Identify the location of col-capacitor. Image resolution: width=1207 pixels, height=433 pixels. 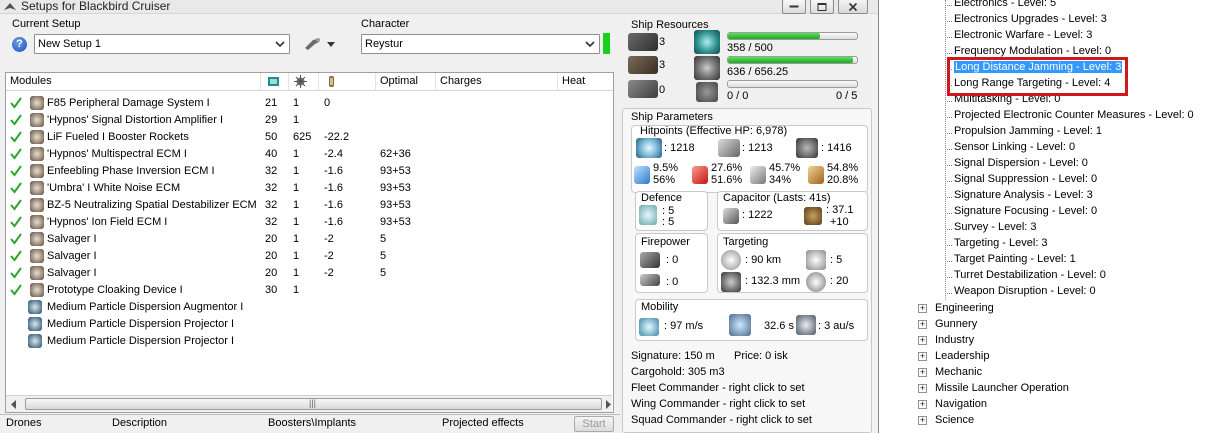
(347, 82).